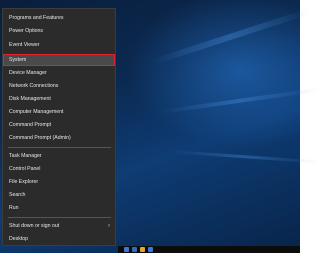  What do you see at coordinates (59, 18) in the screenshot?
I see `menu-item-programs-and-features: Programs and Features` at bounding box center [59, 18].